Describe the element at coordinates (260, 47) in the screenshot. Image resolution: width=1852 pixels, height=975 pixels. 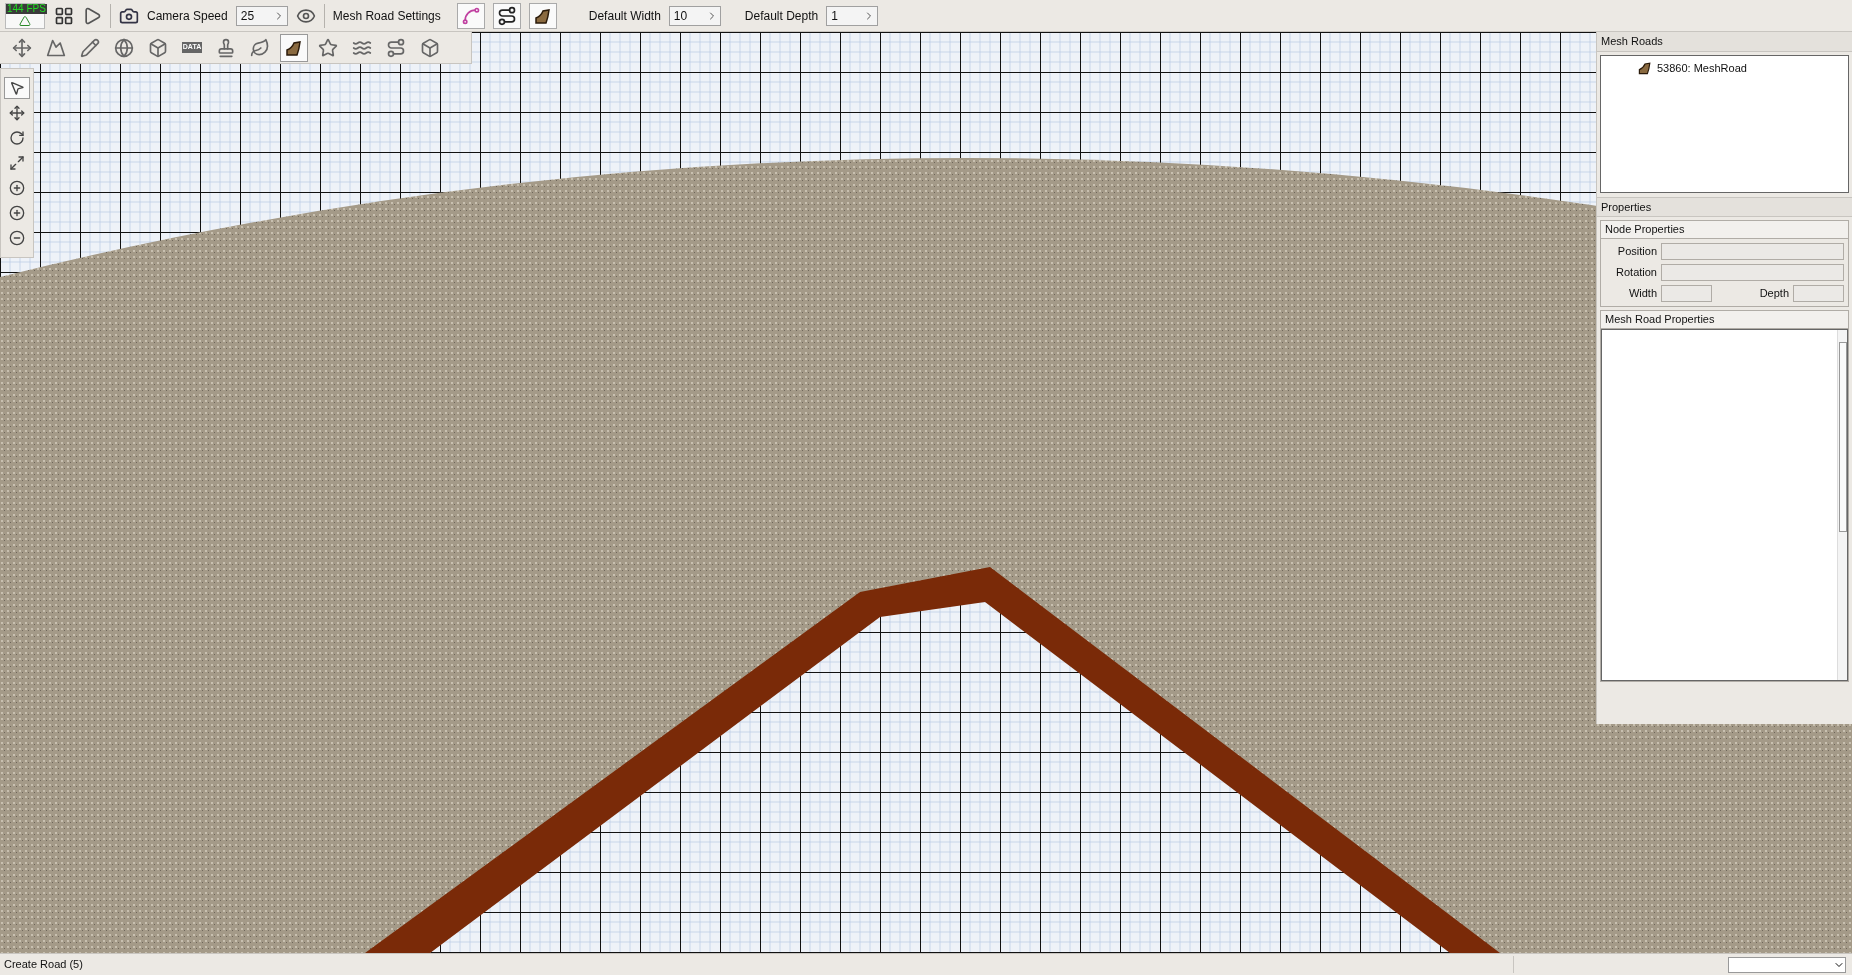
I see `leaf-icon` at that location.